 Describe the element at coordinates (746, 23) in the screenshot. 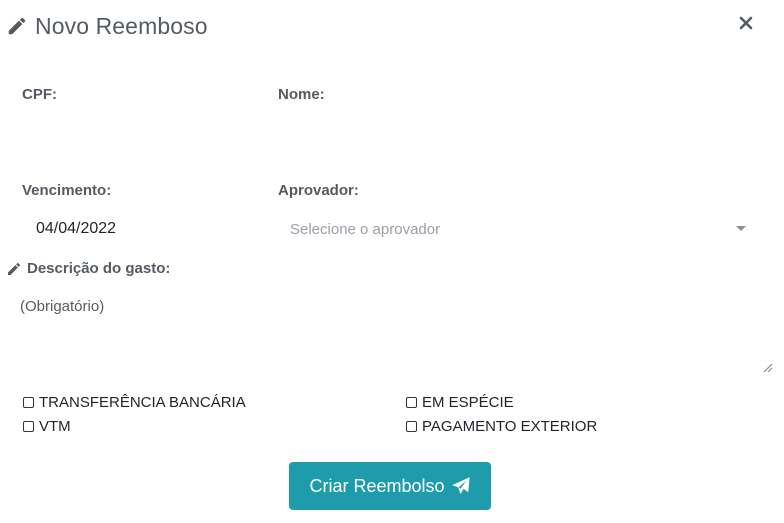

I see `close-icon` at that location.